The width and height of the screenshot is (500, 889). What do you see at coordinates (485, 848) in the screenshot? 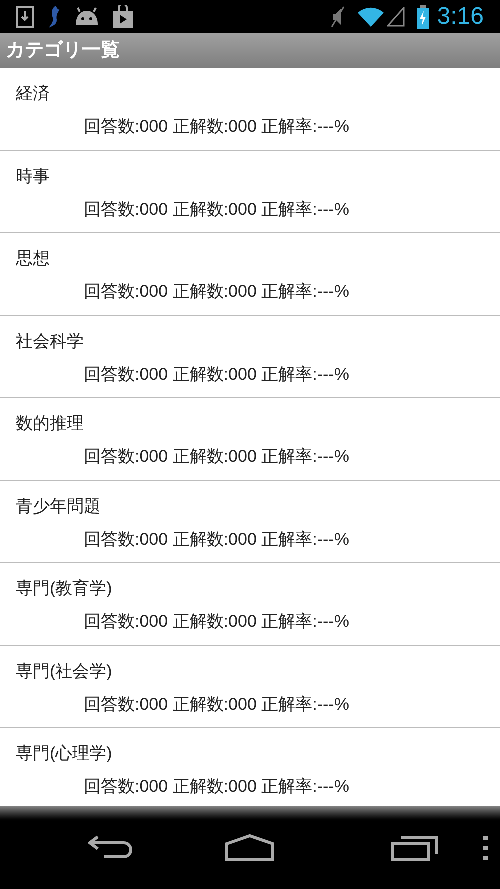
I see `menu-icon` at bounding box center [485, 848].